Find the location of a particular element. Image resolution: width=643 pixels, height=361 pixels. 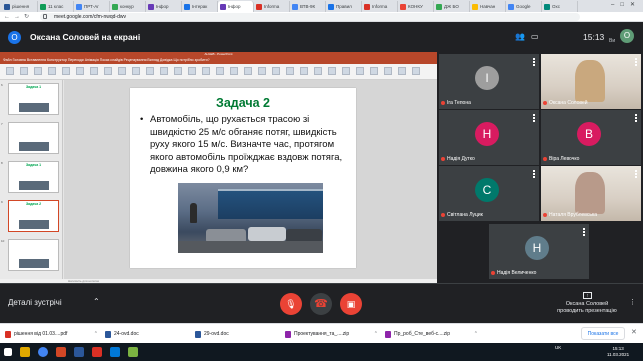

slide-thumbnail: Задача 2 is located at coordinates (33, 216).